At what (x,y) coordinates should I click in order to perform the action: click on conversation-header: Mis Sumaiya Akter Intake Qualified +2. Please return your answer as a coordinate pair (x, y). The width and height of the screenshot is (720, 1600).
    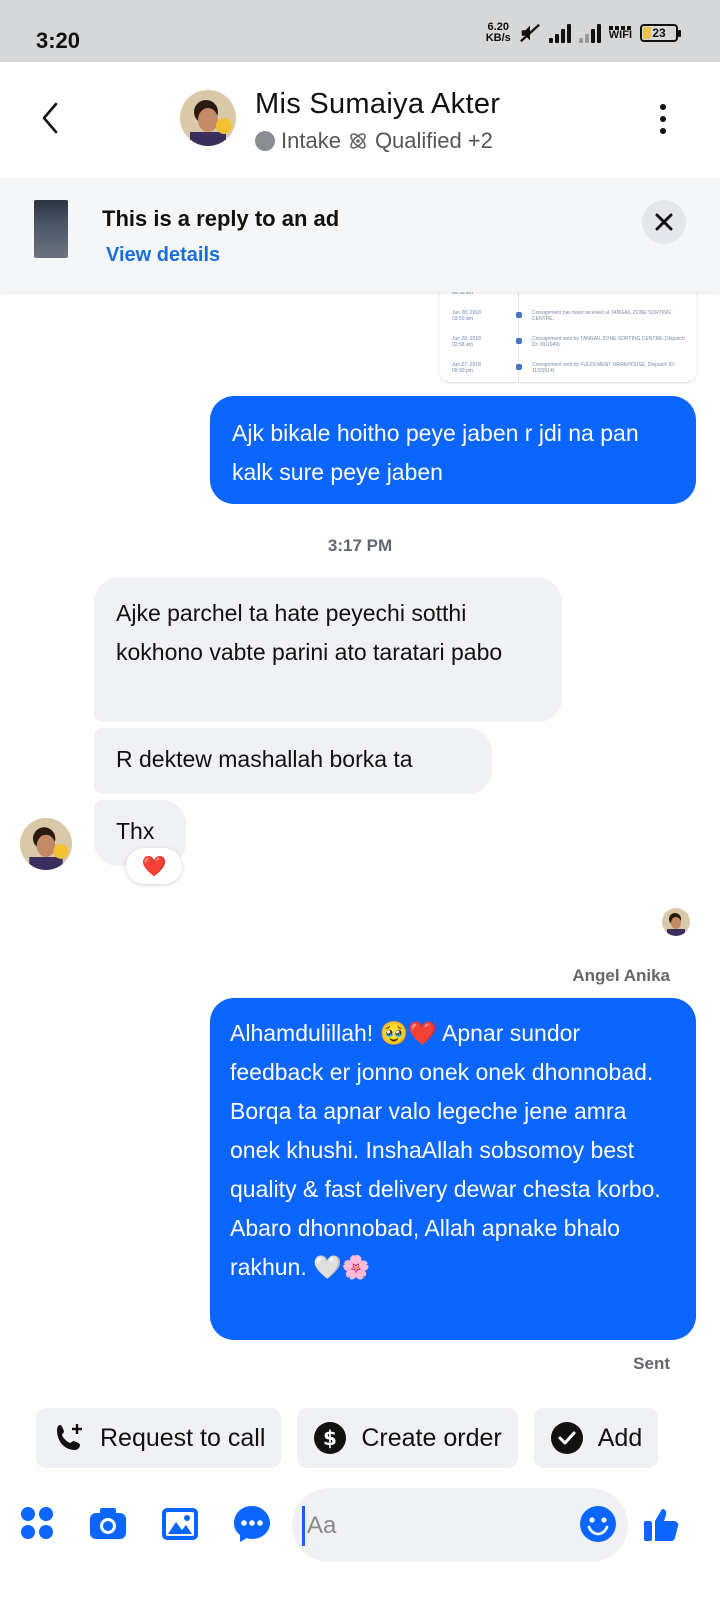
    Looking at the image, I should click on (360, 120).